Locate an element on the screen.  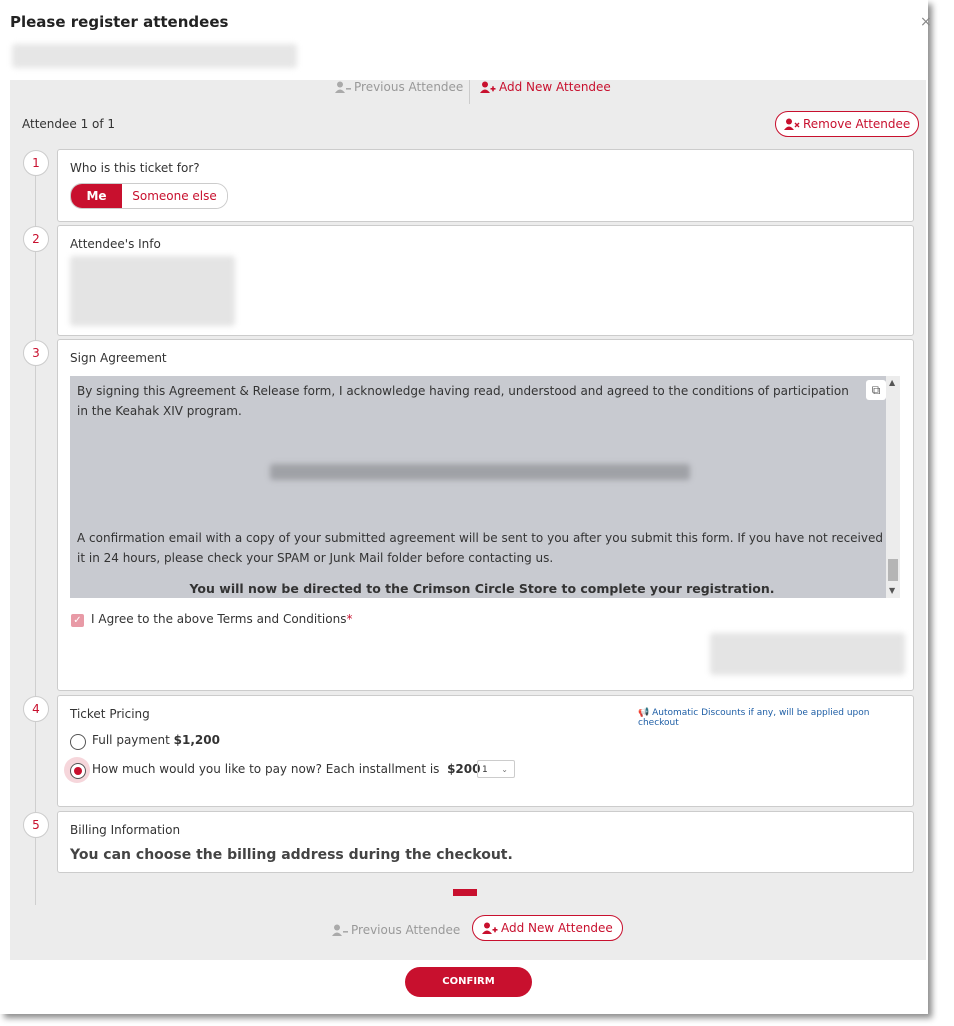
previous-attendee-button: Previous Attendee is located at coordinates (399, 87).